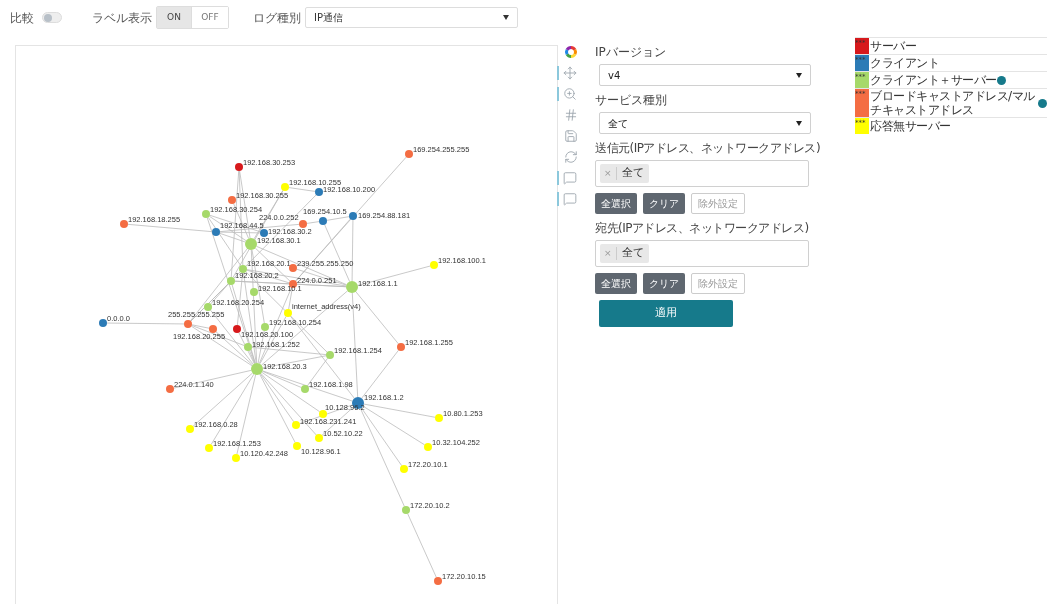  What do you see at coordinates (52, 17) in the screenshot?
I see `compare-toggle` at bounding box center [52, 17].